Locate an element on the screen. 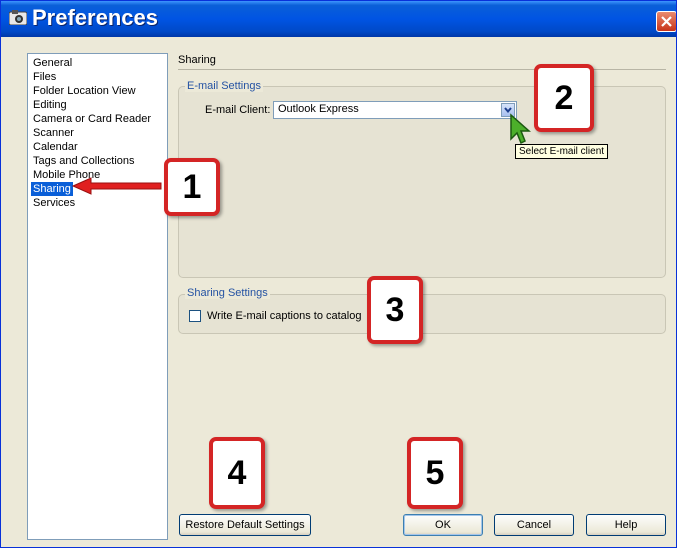 The image size is (677, 548). title-bar: Preferences is located at coordinates (338, 19).